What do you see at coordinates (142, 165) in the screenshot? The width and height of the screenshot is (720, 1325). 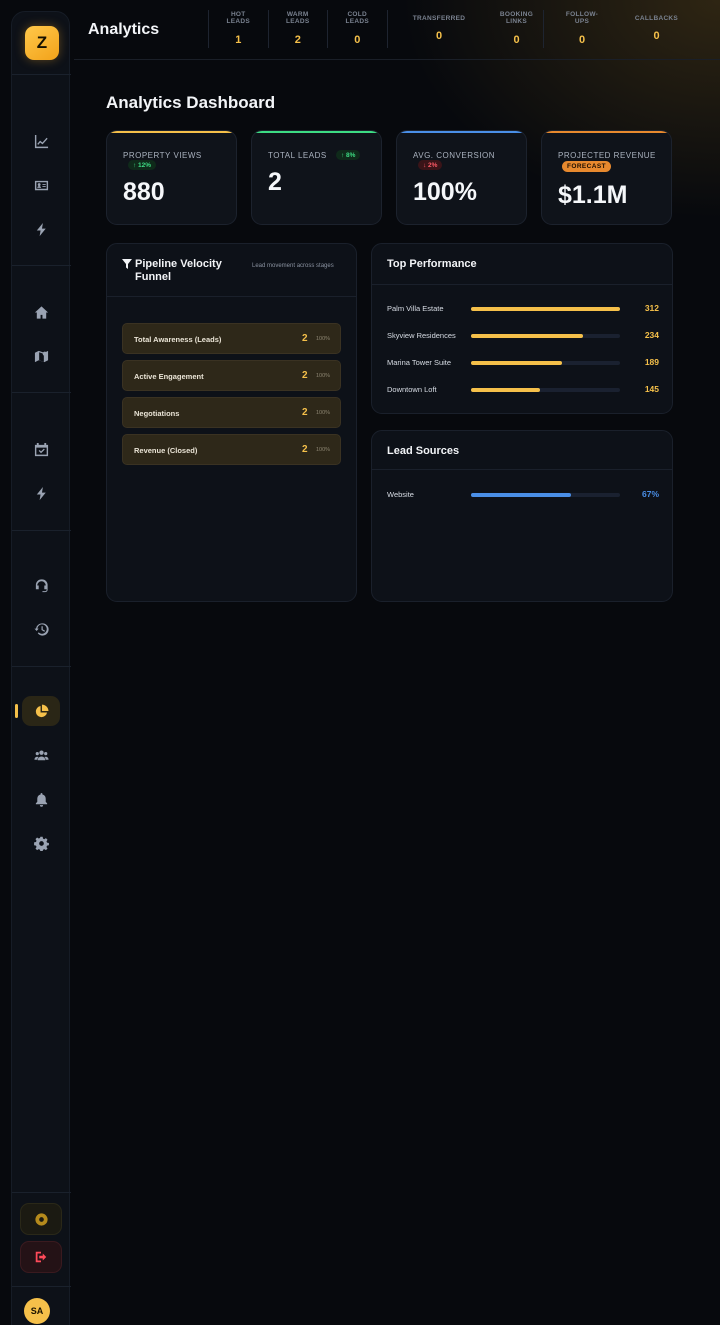 I see `trend-up-badge: ↑ 12%` at bounding box center [142, 165].